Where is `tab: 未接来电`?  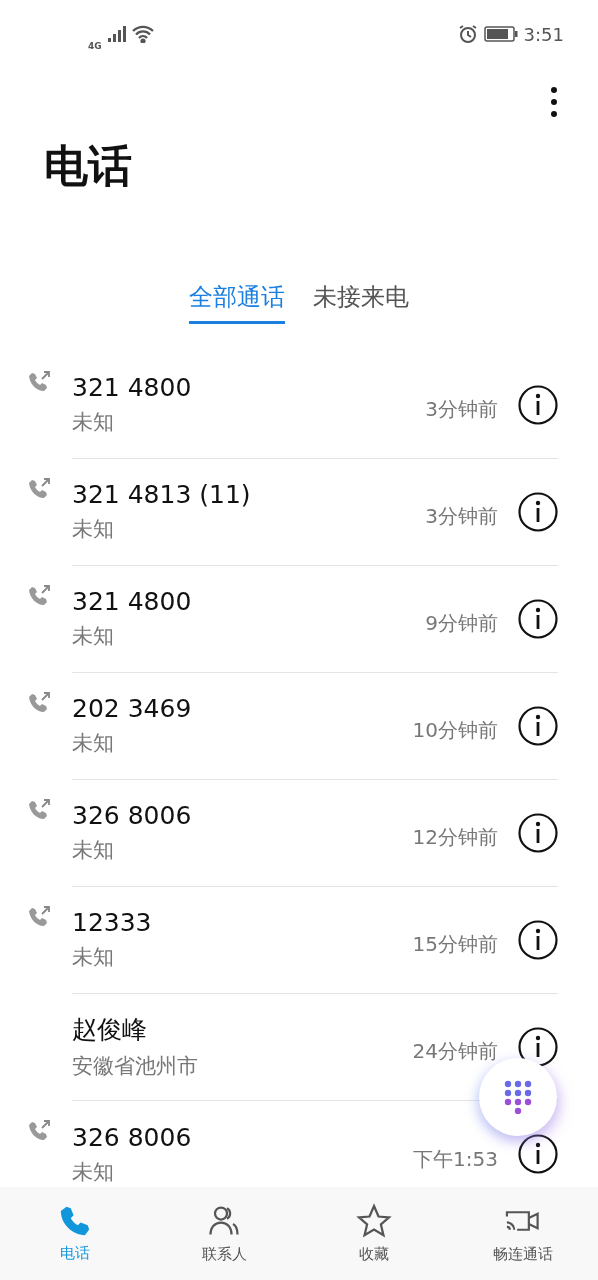 tab: 未接来电 is located at coordinates (361, 302).